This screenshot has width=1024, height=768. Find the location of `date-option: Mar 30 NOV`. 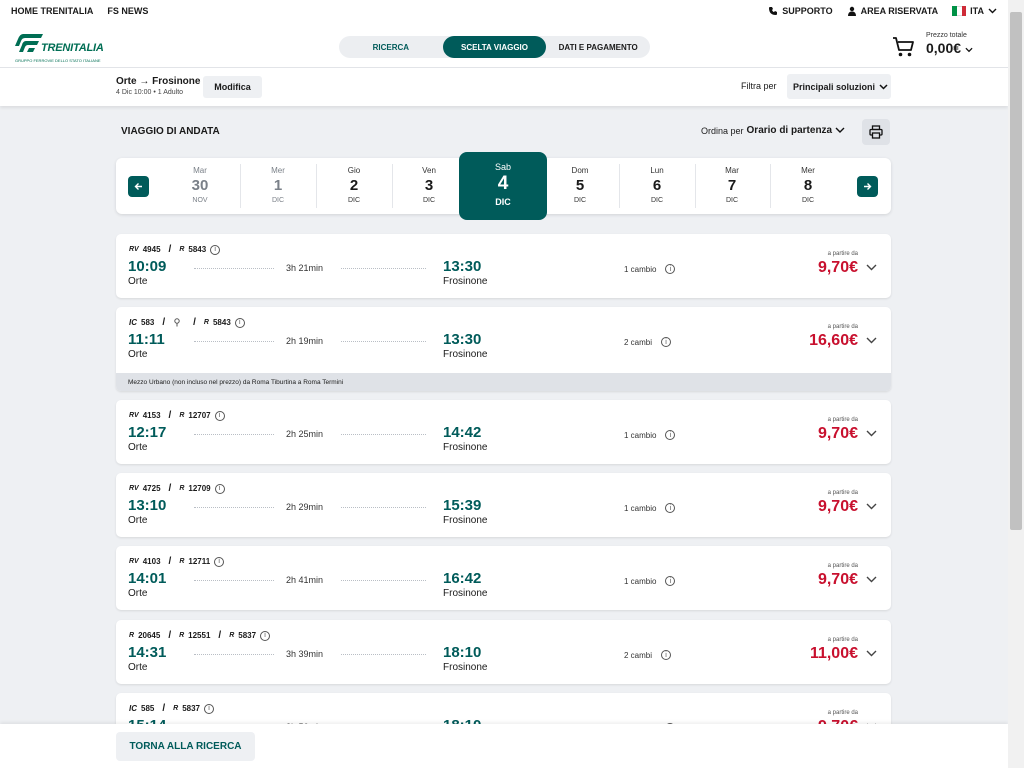

date-option: Mar 30 NOV is located at coordinates (200, 186).